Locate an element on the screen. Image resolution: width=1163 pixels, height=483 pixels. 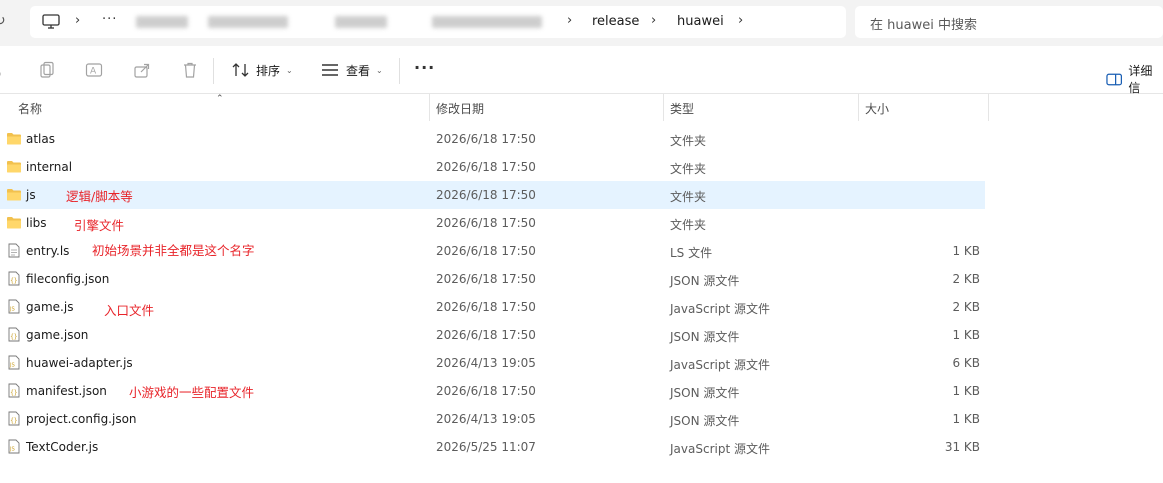
file-row: atlas 2026/6/18 17:50 文件夹 is located at coordinates (492, 139).